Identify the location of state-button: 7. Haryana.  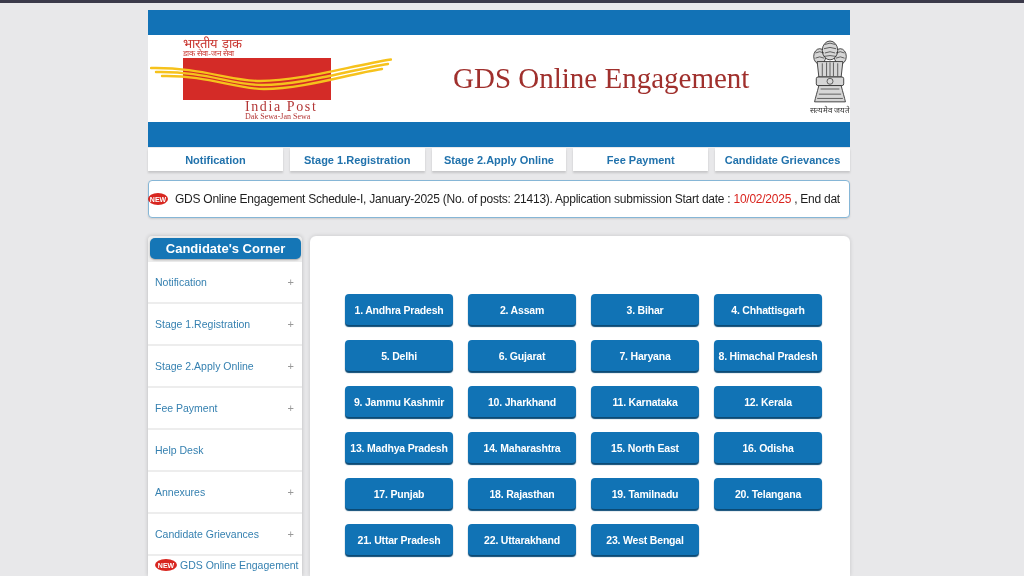
(645, 355).